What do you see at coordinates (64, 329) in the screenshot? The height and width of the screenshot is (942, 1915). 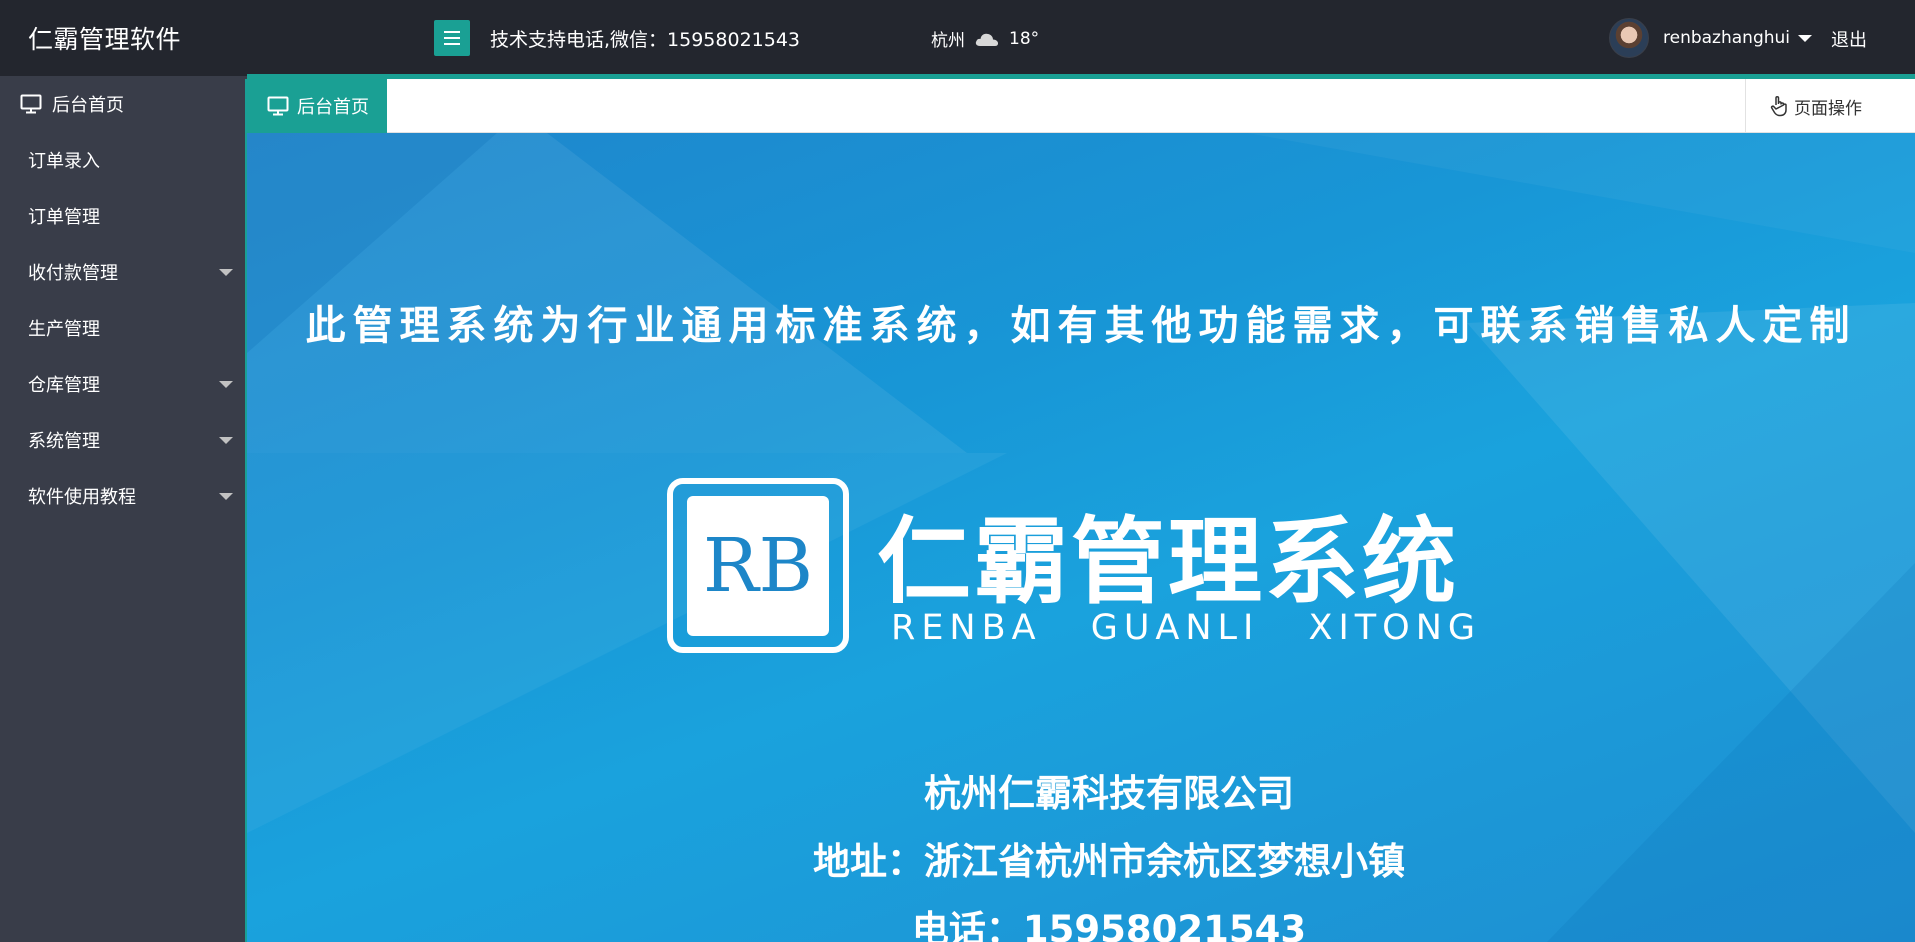 I see `sidebar-item-label: 生产管理` at bounding box center [64, 329].